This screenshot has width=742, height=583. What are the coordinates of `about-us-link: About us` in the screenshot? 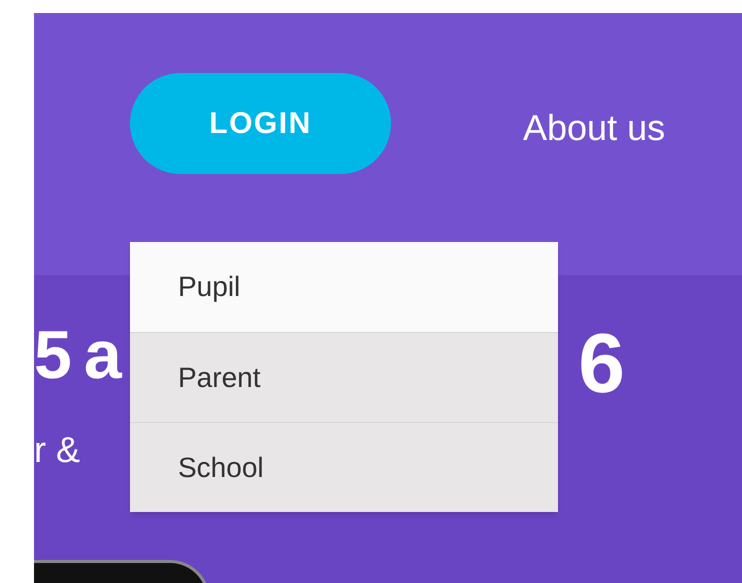 It's located at (594, 128).